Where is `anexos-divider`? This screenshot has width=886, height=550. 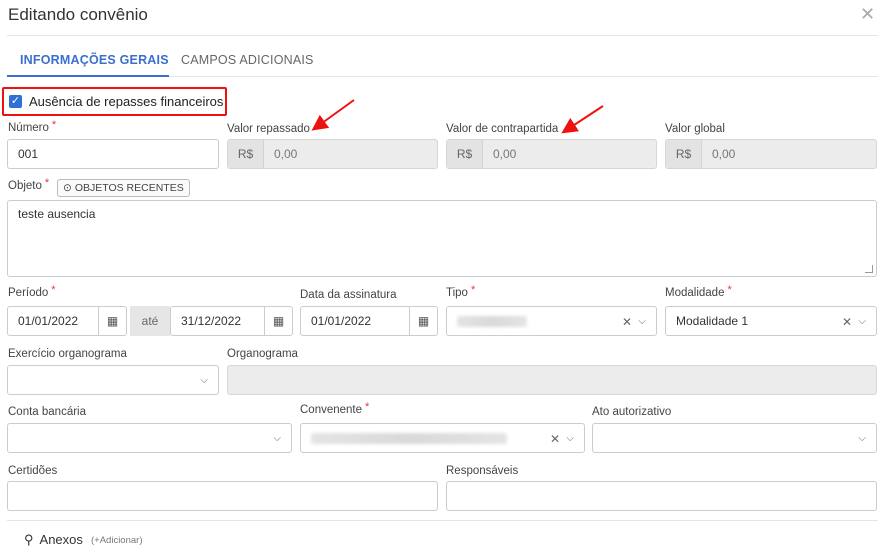
anexos-divider is located at coordinates (442, 520).